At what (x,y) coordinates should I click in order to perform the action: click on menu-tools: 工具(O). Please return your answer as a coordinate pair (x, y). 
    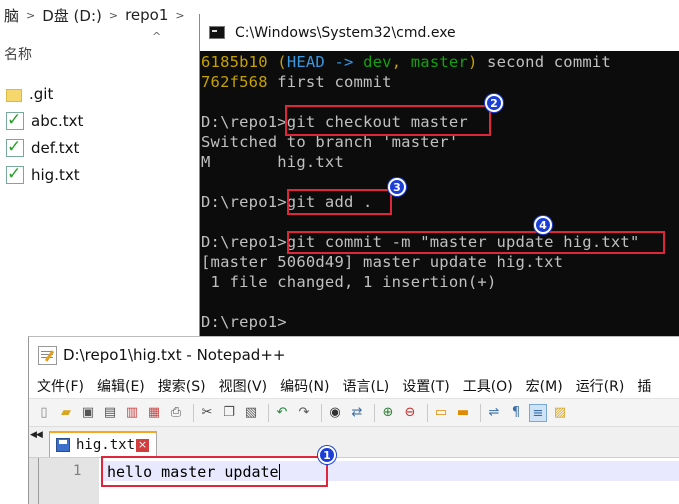
    Looking at the image, I should click on (488, 386).